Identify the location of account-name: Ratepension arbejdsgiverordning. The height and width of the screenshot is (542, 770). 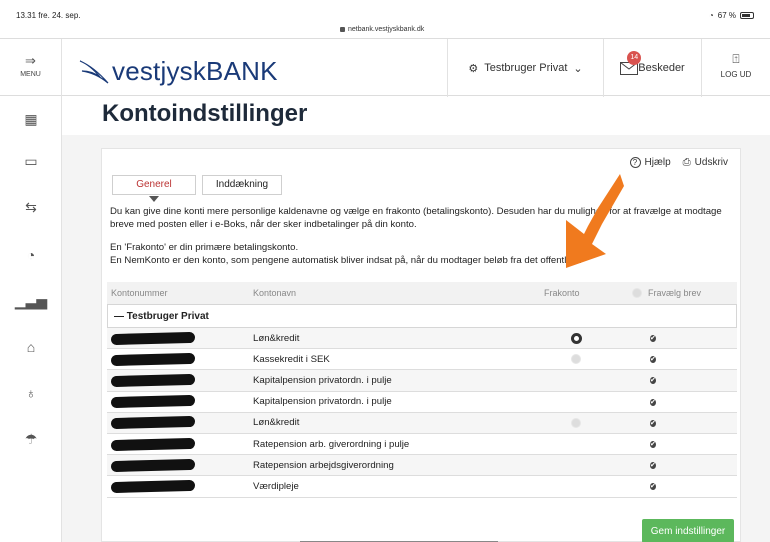
(395, 465).